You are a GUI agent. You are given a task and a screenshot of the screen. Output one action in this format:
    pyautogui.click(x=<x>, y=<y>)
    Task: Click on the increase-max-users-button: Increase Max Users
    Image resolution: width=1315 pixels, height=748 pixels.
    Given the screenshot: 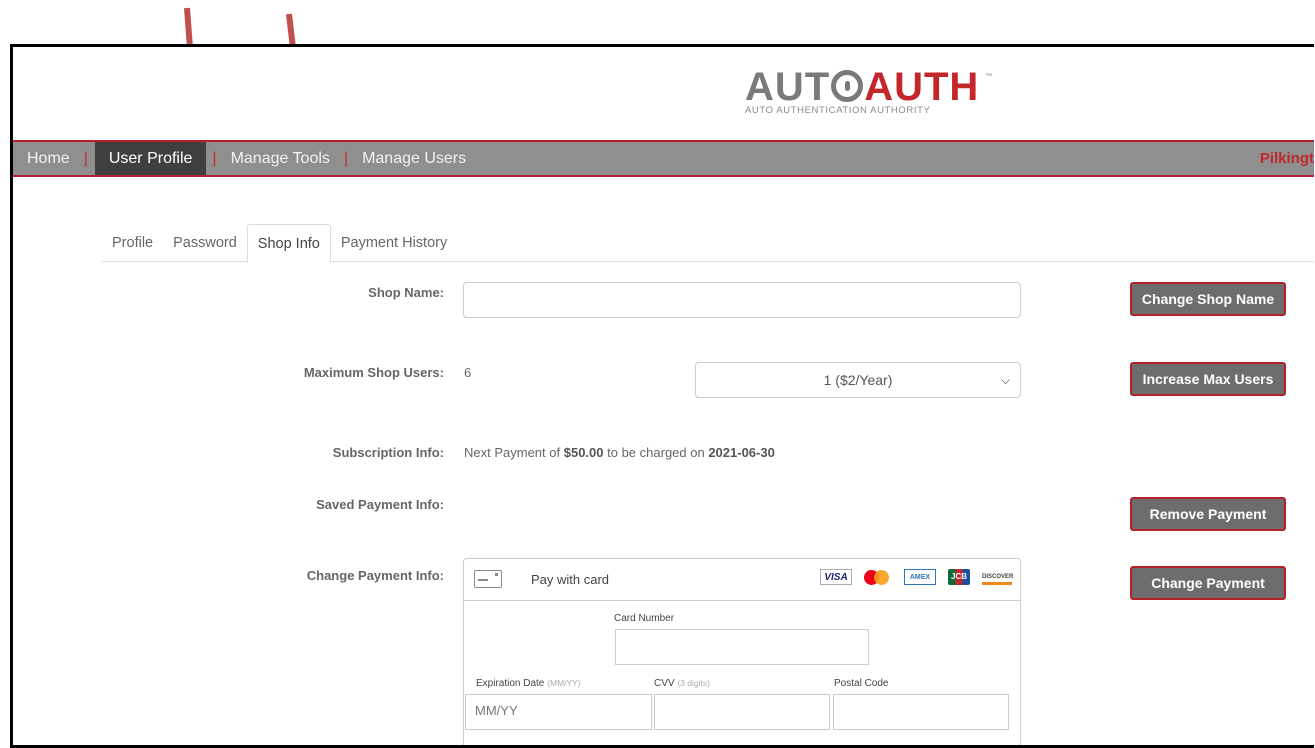 What is the action you would take?
    pyautogui.click(x=1208, y=379)
    